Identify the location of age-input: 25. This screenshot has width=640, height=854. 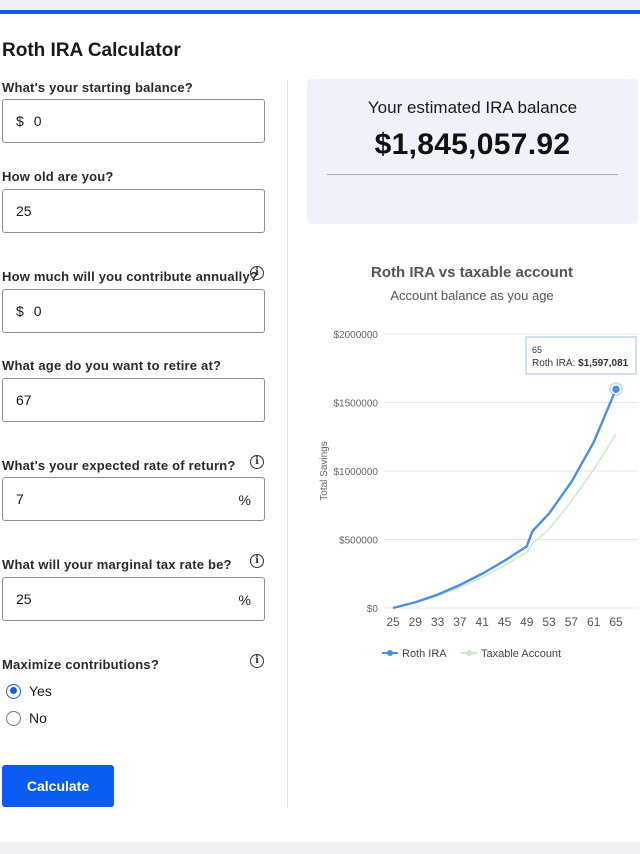
(133, 211).